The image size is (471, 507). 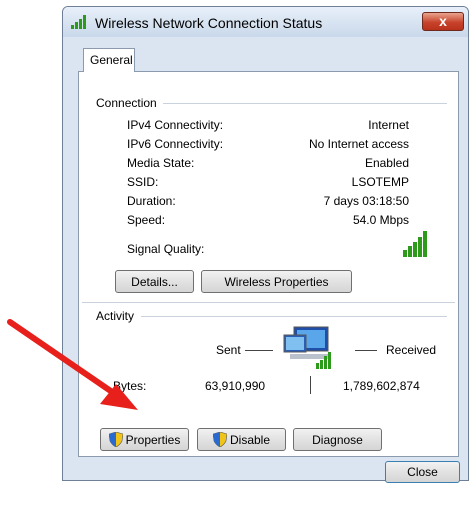 I want to click on close-button: Close, so click(x=422, y=472).